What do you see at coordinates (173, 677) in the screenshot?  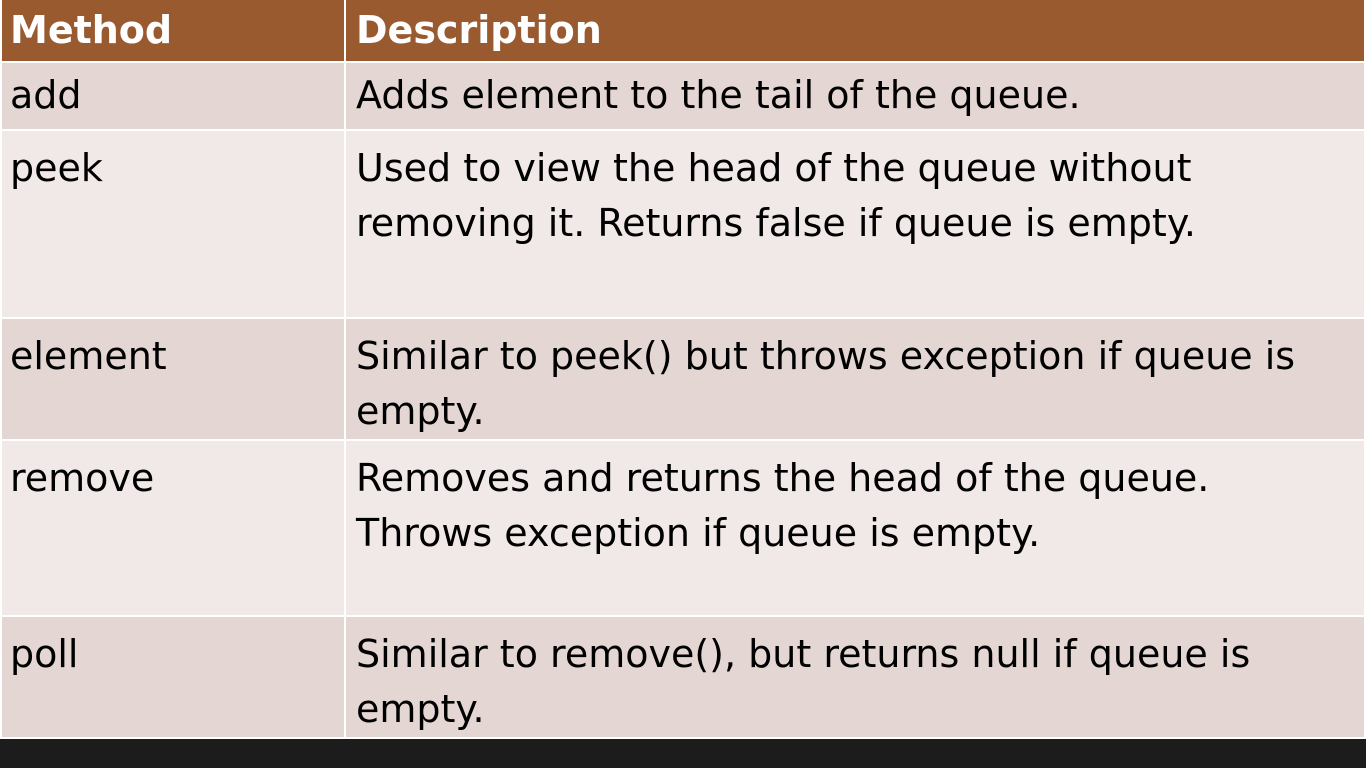 I see `method-cell: poll` at bounding box center [173, 677].